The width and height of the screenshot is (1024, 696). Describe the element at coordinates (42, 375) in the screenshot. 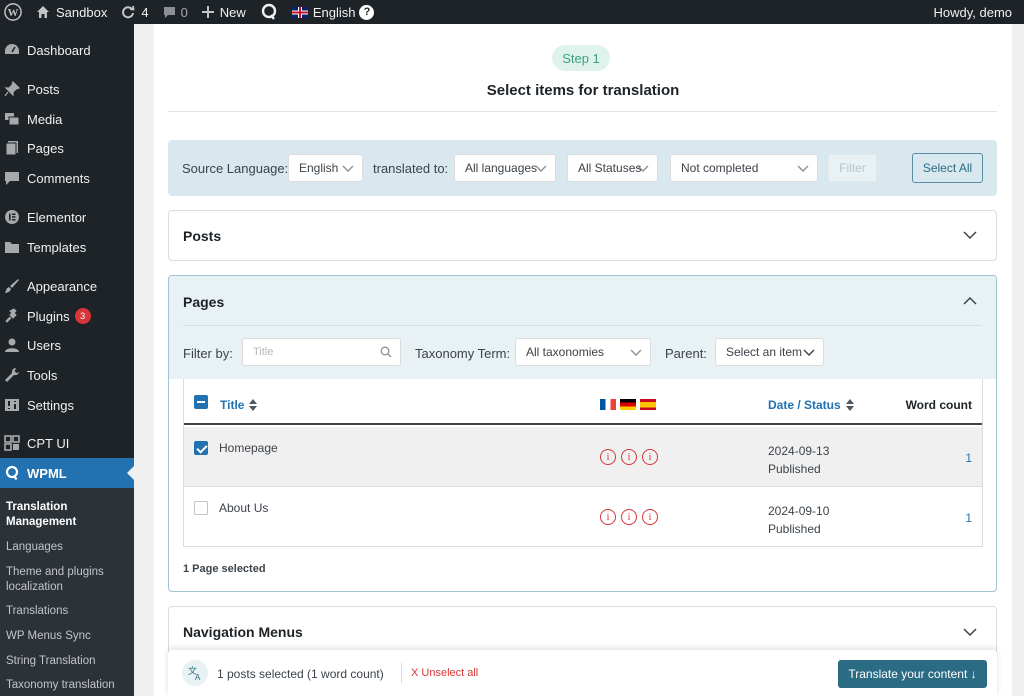

I see `sidebar-item-label: Tools` at that location.